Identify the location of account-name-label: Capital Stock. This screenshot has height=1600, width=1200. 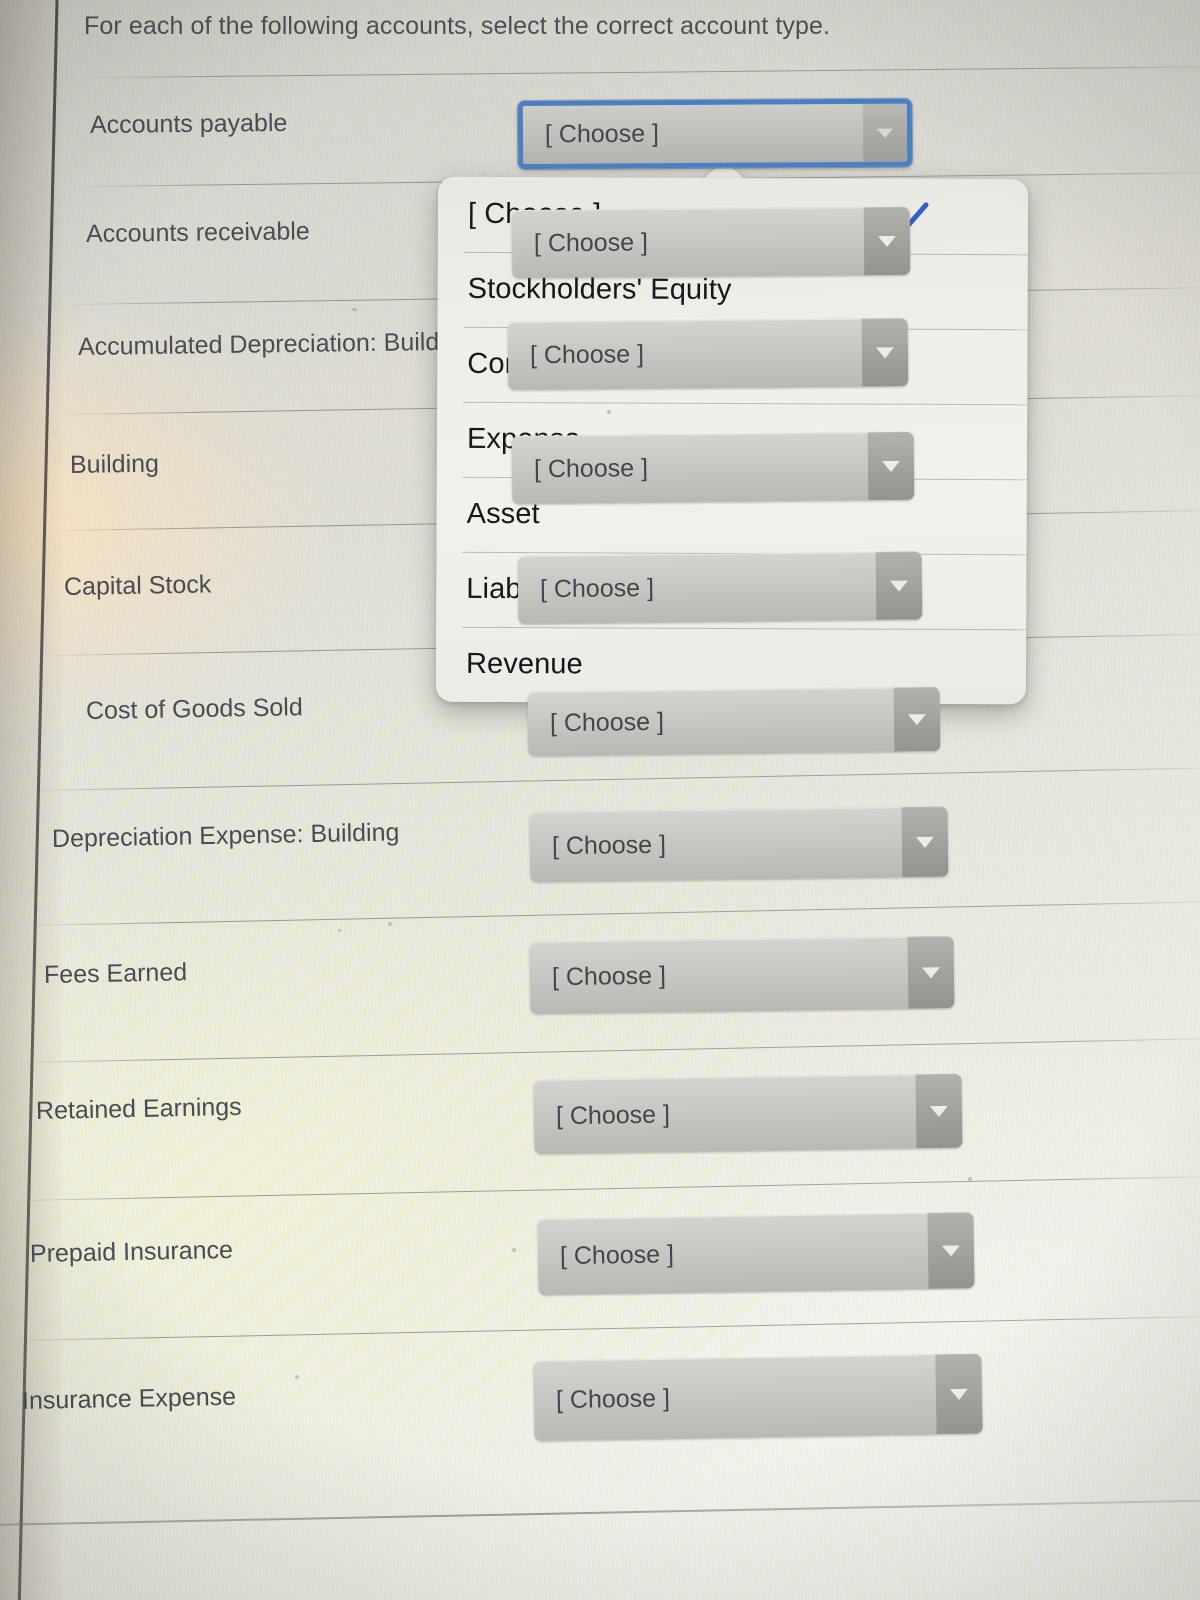
(137, 585).